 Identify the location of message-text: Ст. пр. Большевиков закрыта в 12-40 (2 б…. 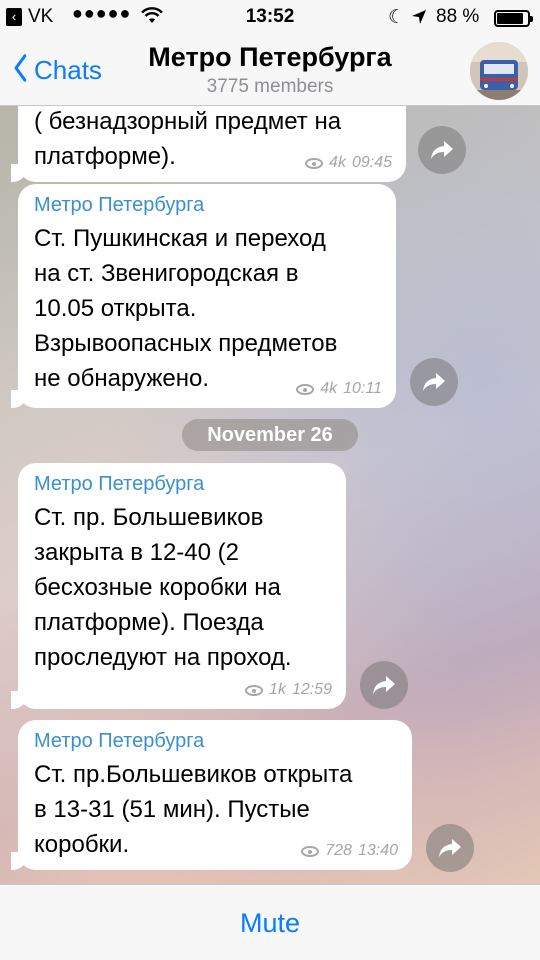
(163, 587).